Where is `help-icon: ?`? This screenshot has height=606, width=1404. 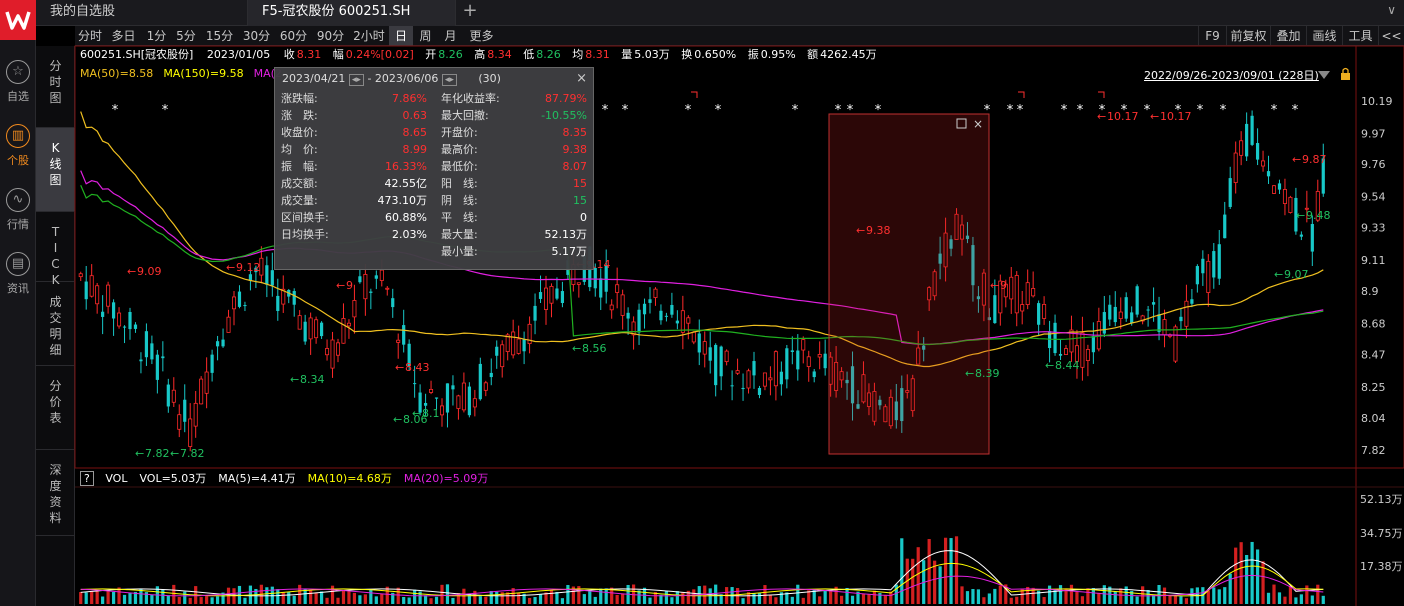
help-icon: ? is located at coordinates (87, 478).